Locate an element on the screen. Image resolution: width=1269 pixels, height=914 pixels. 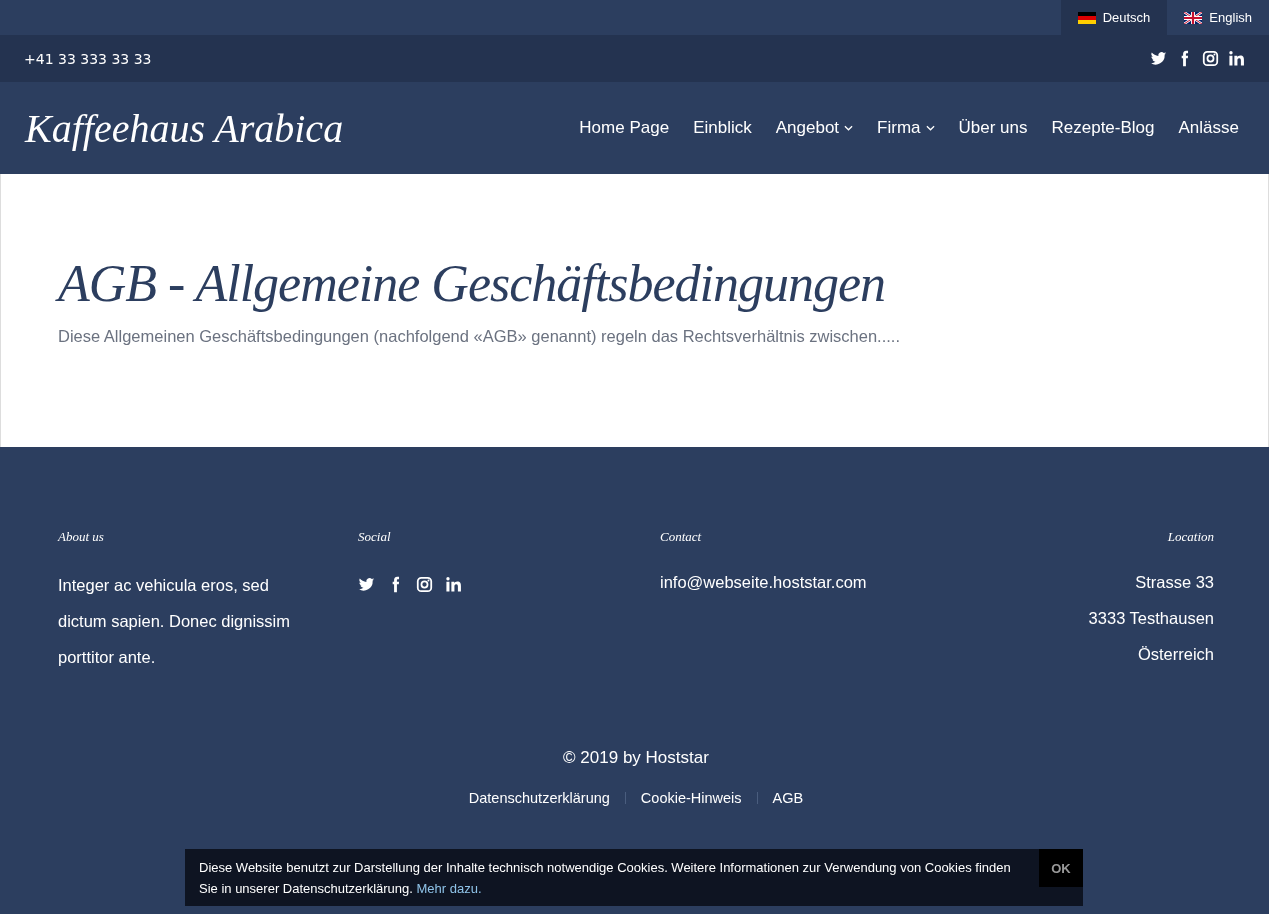
contact-text: 3333 Testhausen is located at coordinates (1151, 618).